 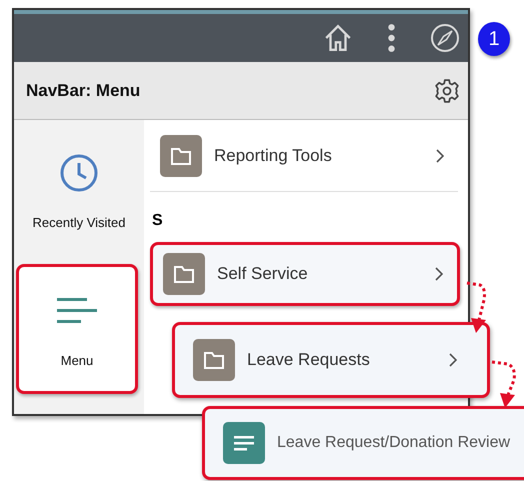 What do you see at coordinates (83, 90) in the screenshot?
I see `panel-title: NavBar: Menu` at bounding box center [83, 90].